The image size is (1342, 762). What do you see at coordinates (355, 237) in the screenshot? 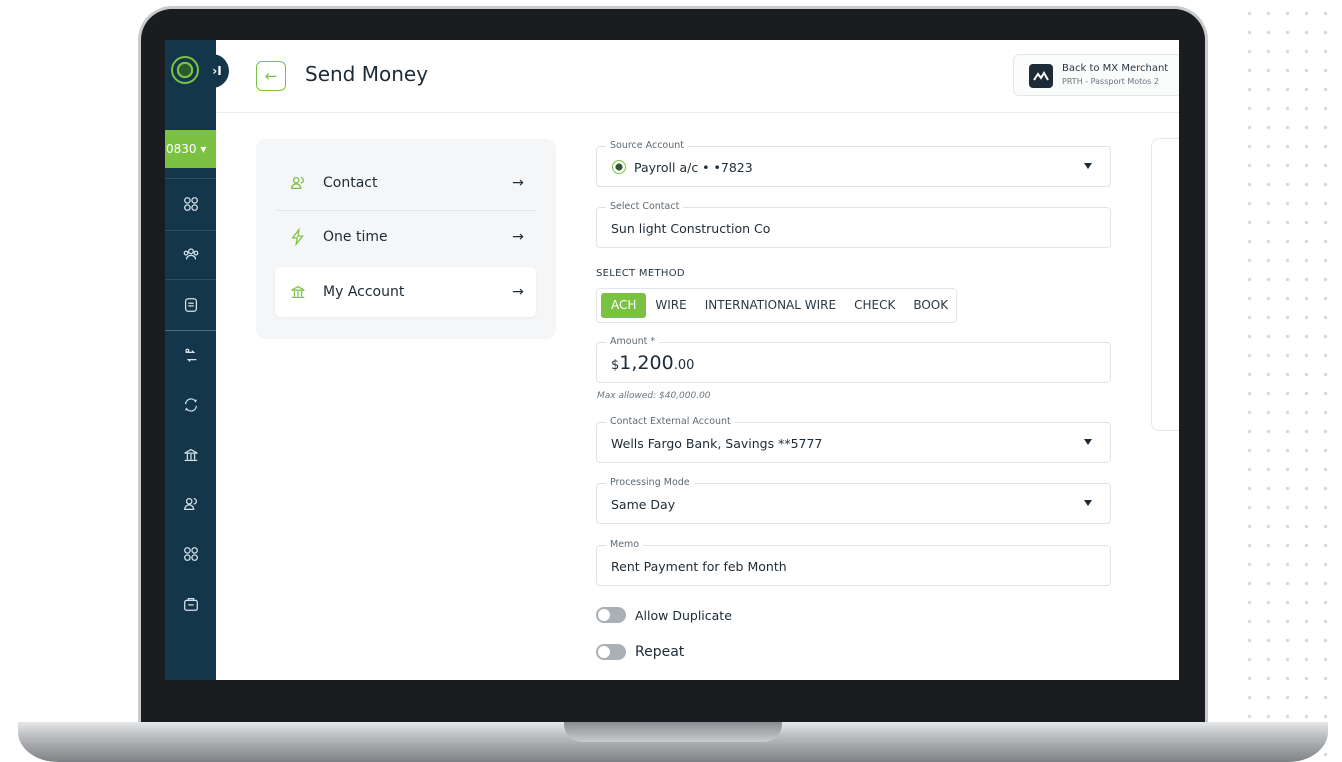
I see `menu-item-label: One time` at bounding box center [355, 237].